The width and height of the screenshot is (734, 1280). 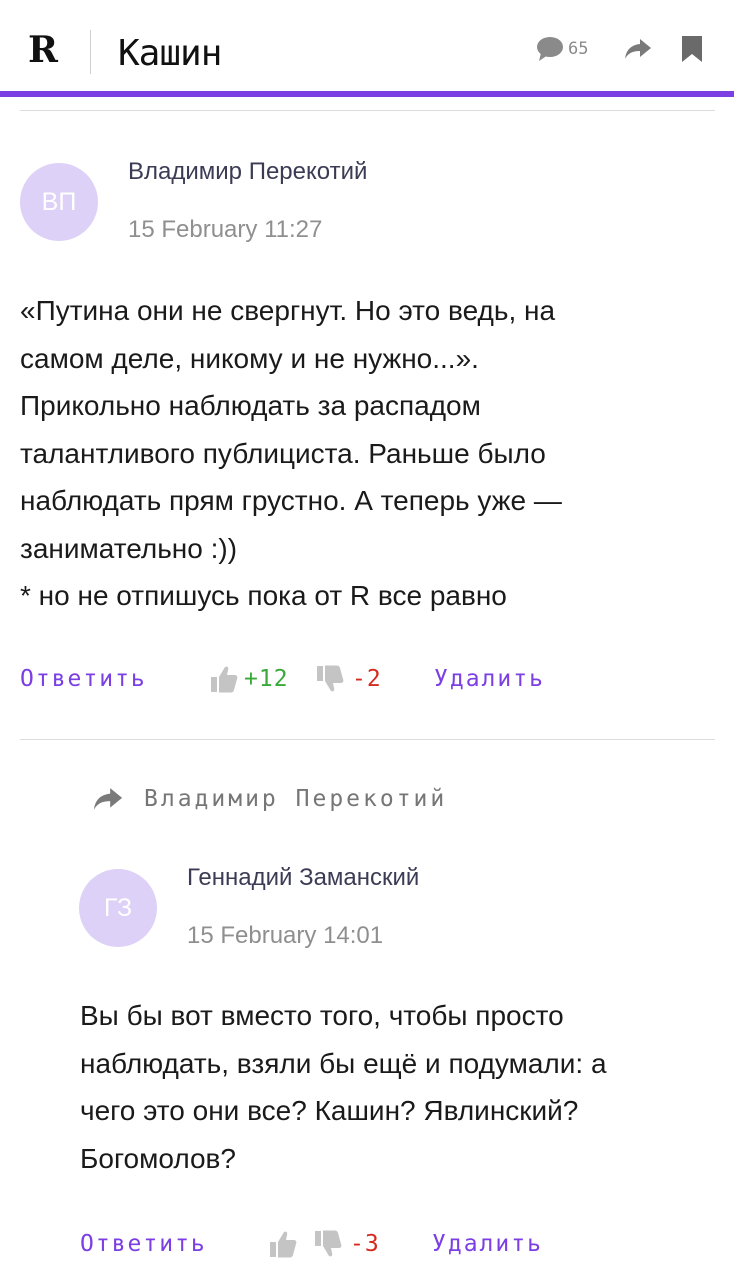 I want to click on downvote-count: -2, so click(x=367, y=679).